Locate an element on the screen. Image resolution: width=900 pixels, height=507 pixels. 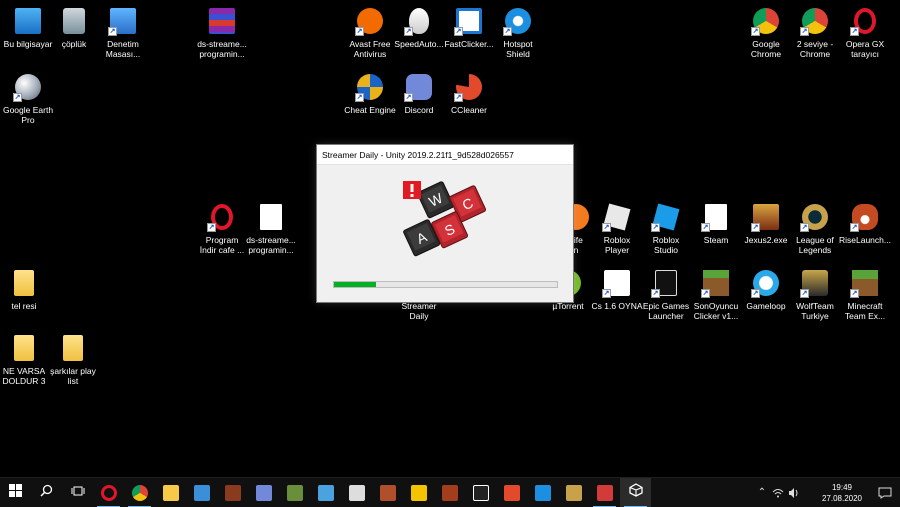
minecraft-block-icon: ↗ is located at coordinates (716, 283).